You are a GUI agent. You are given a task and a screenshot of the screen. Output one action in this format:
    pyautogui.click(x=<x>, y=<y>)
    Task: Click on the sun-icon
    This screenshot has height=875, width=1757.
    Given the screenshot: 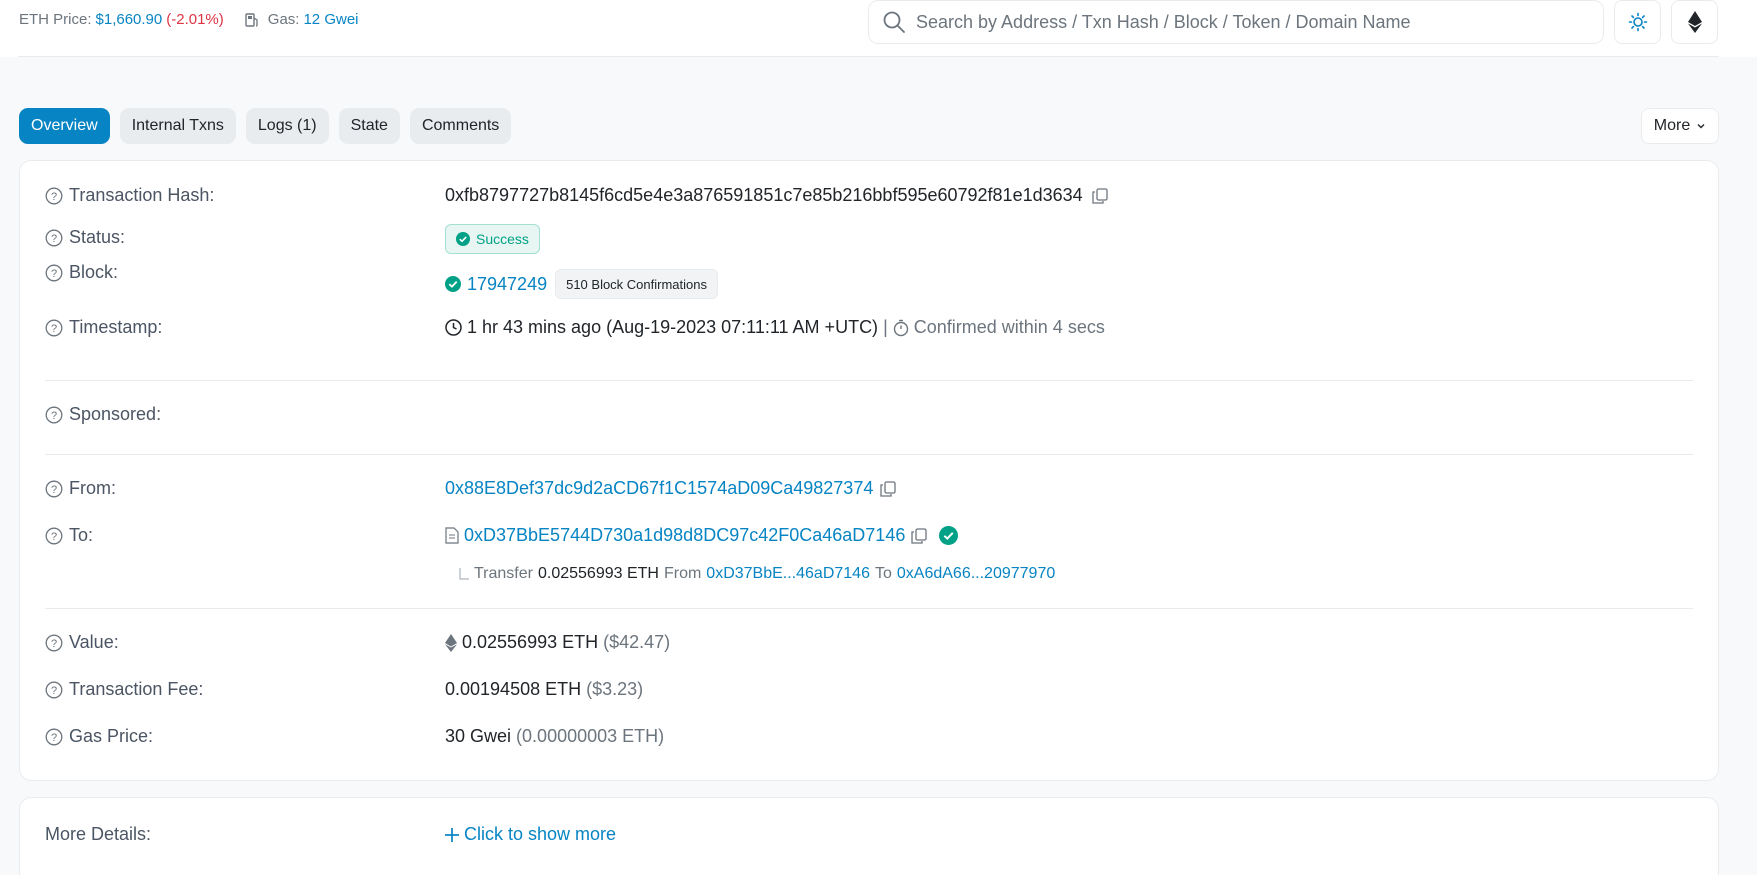 What is the action you would take?
    pyautogui.click(x=1637, y=22)
    